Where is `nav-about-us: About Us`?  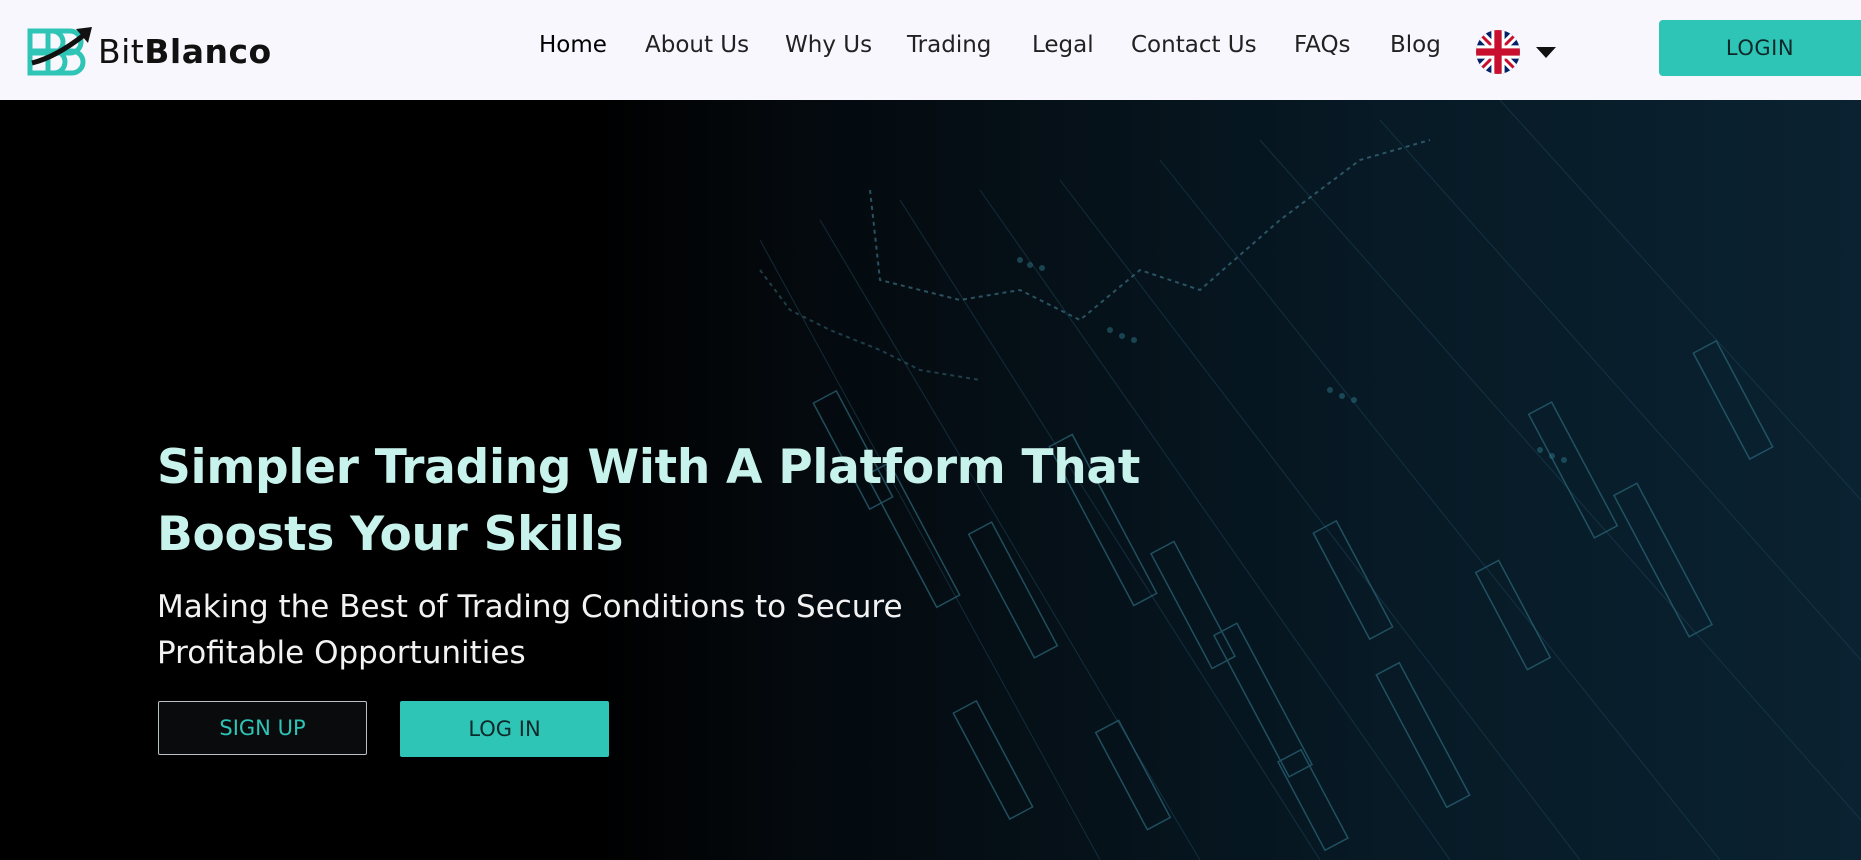
nav-about-us: About Us is located at coordinates (697, 45).